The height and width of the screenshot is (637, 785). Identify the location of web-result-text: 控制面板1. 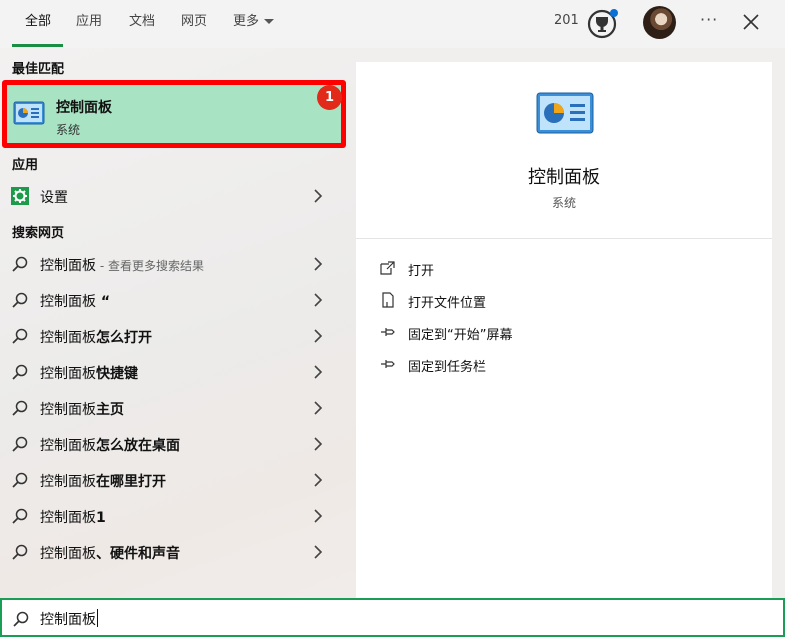
(73, 518).